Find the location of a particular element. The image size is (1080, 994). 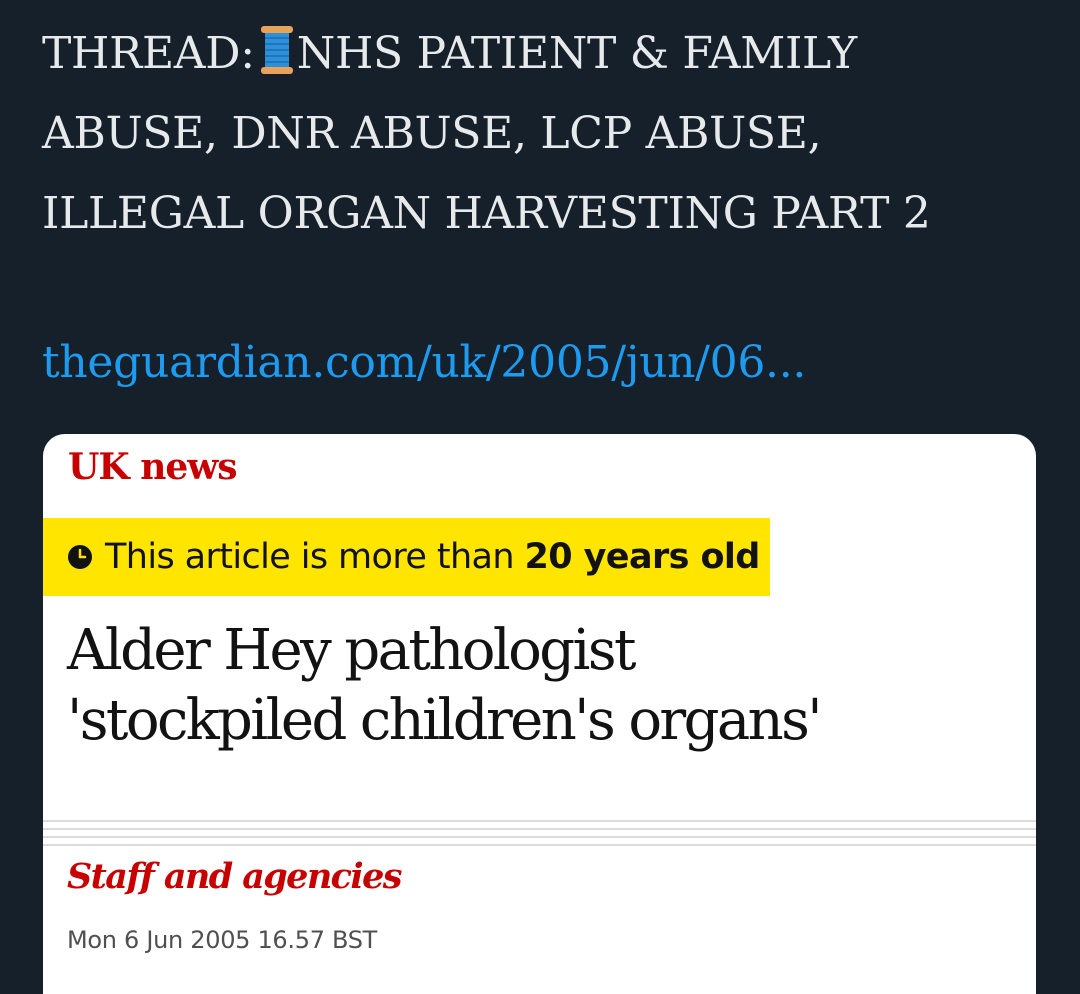

divider-rules is located at coordinates (539, 836).